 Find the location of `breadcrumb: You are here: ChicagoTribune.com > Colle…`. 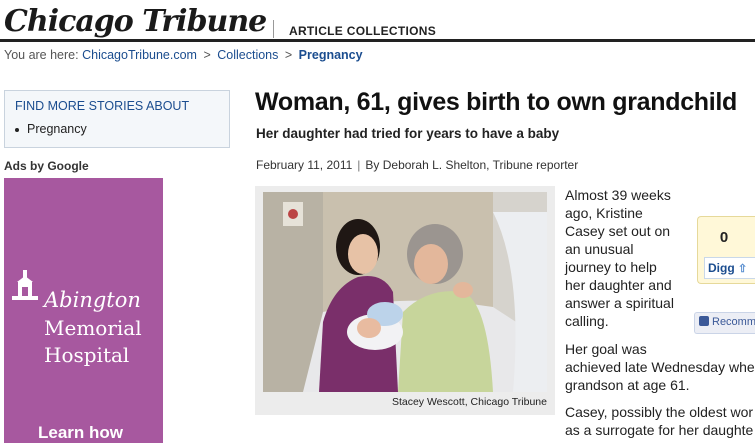

breadcrumb: You are here: ChicagoTribune.com > Colle… is located at coordinates (183, 55).